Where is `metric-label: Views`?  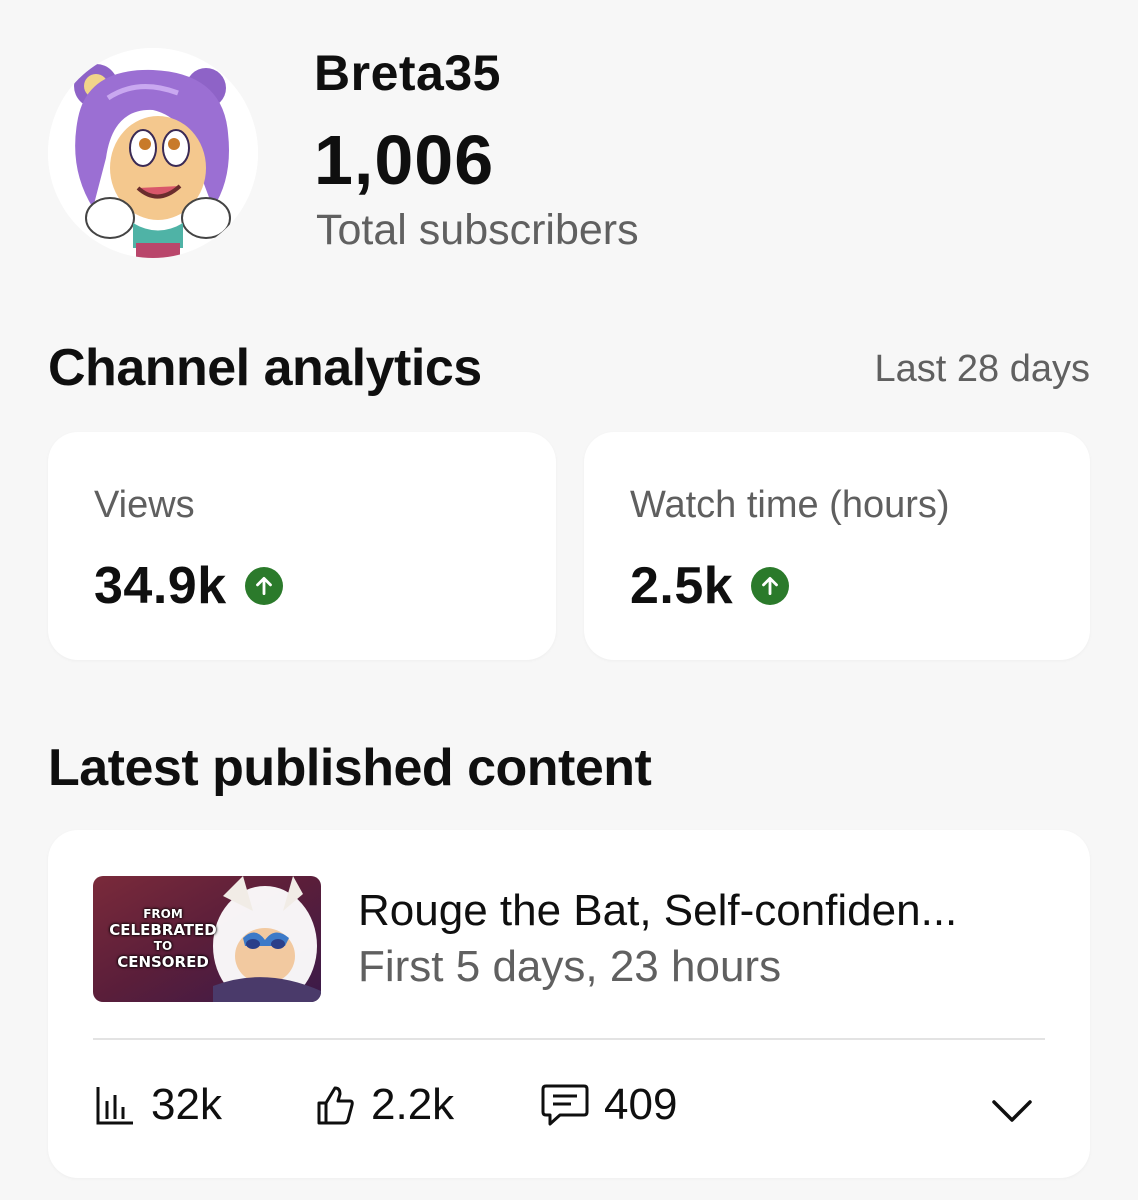
metric-label: Views is located at coordinates (144, 505).